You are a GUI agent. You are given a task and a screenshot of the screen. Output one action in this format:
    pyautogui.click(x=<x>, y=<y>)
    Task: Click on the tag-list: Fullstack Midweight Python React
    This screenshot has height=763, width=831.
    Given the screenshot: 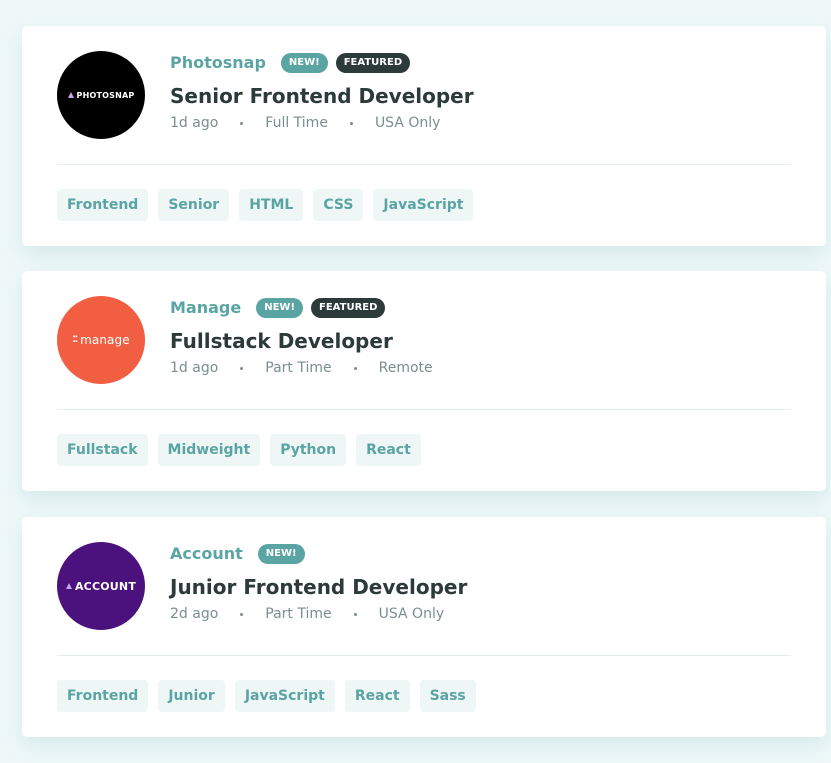 What is the action you would take?
    pyautogui.click(x=239, y=450)
    